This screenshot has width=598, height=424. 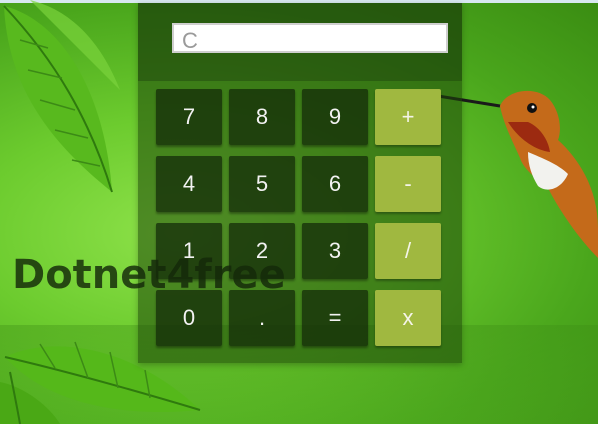 I want to click on key-3-button: 3, so click(x=335, y=251).